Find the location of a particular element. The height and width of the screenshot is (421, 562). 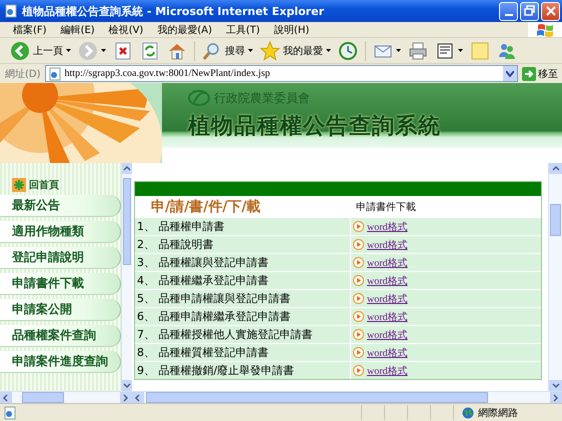

window-title: 植物品種權公告查詢系統 - Microsoft Internet Explorer is located at coordinates (173, 11).